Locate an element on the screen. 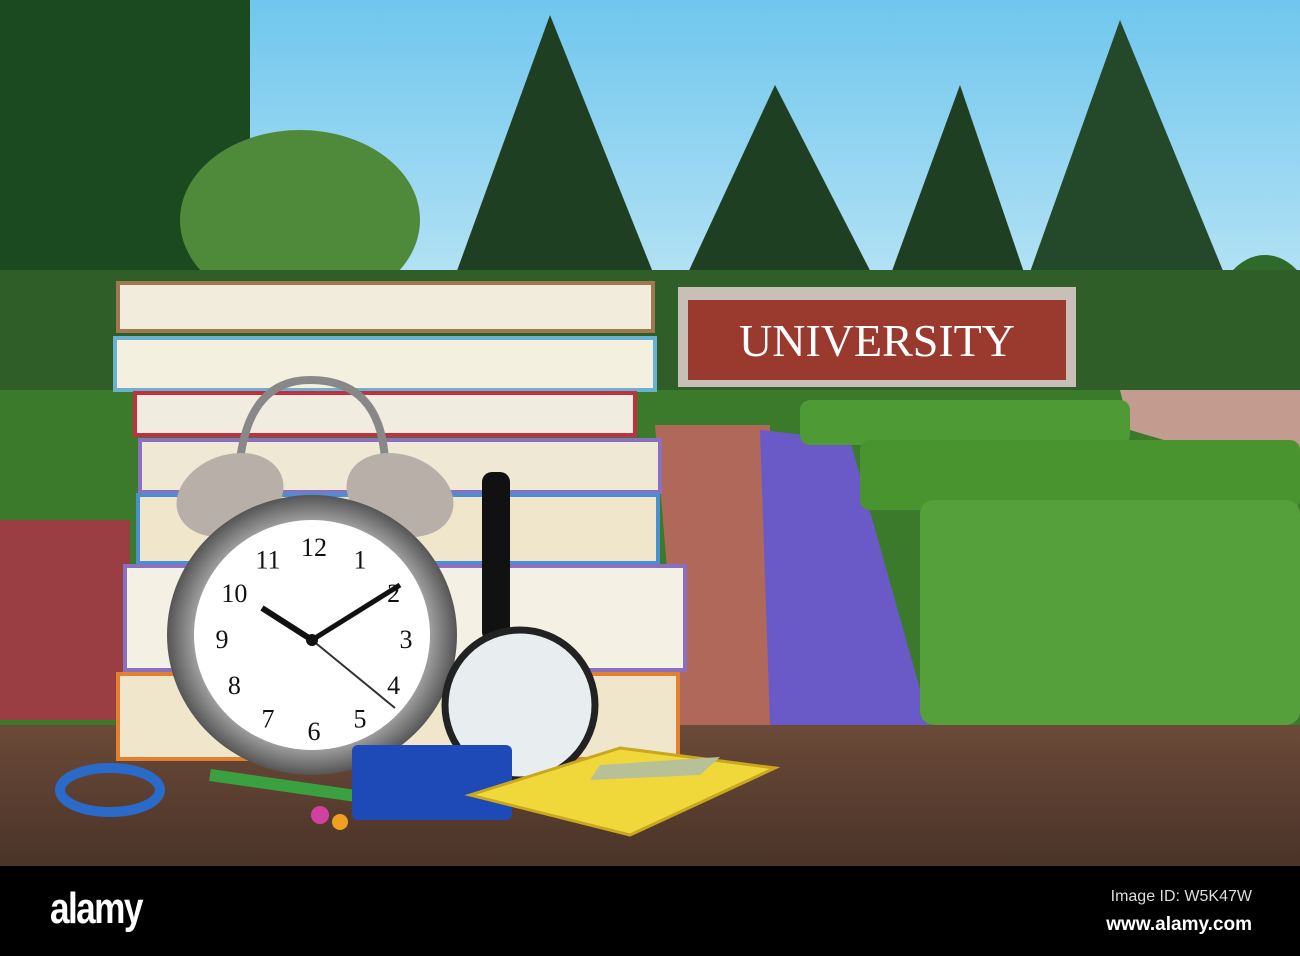  clock-numeral: 12 is located at coordinates (314, 547).